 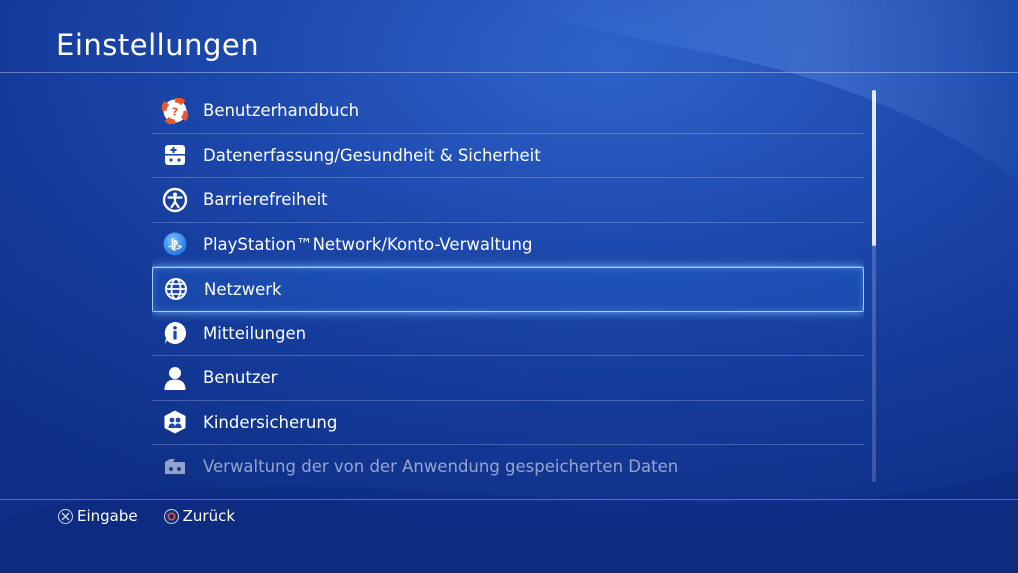 I want to click on menu-item-barrierefreiheit: Barrierefreiheit, so click(x=508, y=200).